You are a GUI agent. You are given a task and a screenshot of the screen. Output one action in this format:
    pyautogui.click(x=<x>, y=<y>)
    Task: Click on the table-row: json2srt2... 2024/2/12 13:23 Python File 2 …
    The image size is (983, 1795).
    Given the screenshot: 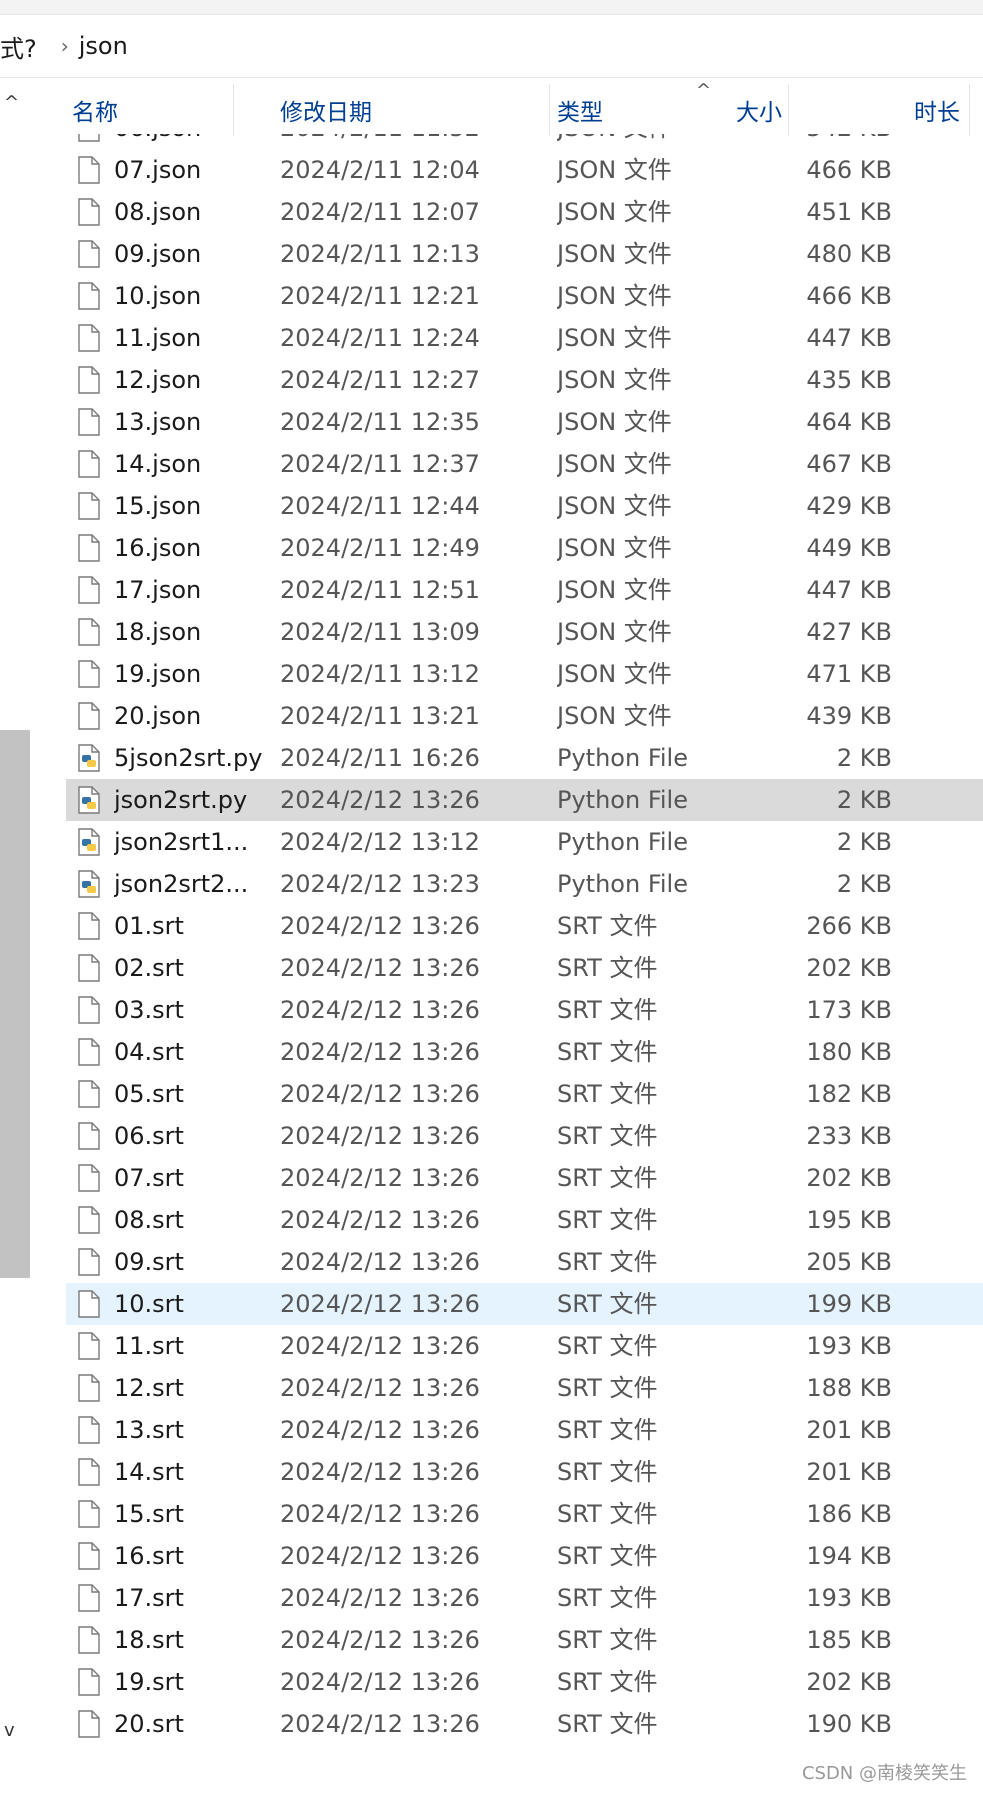 What is the action you would take?
    pyautogui.click(x=524, y=884)
    